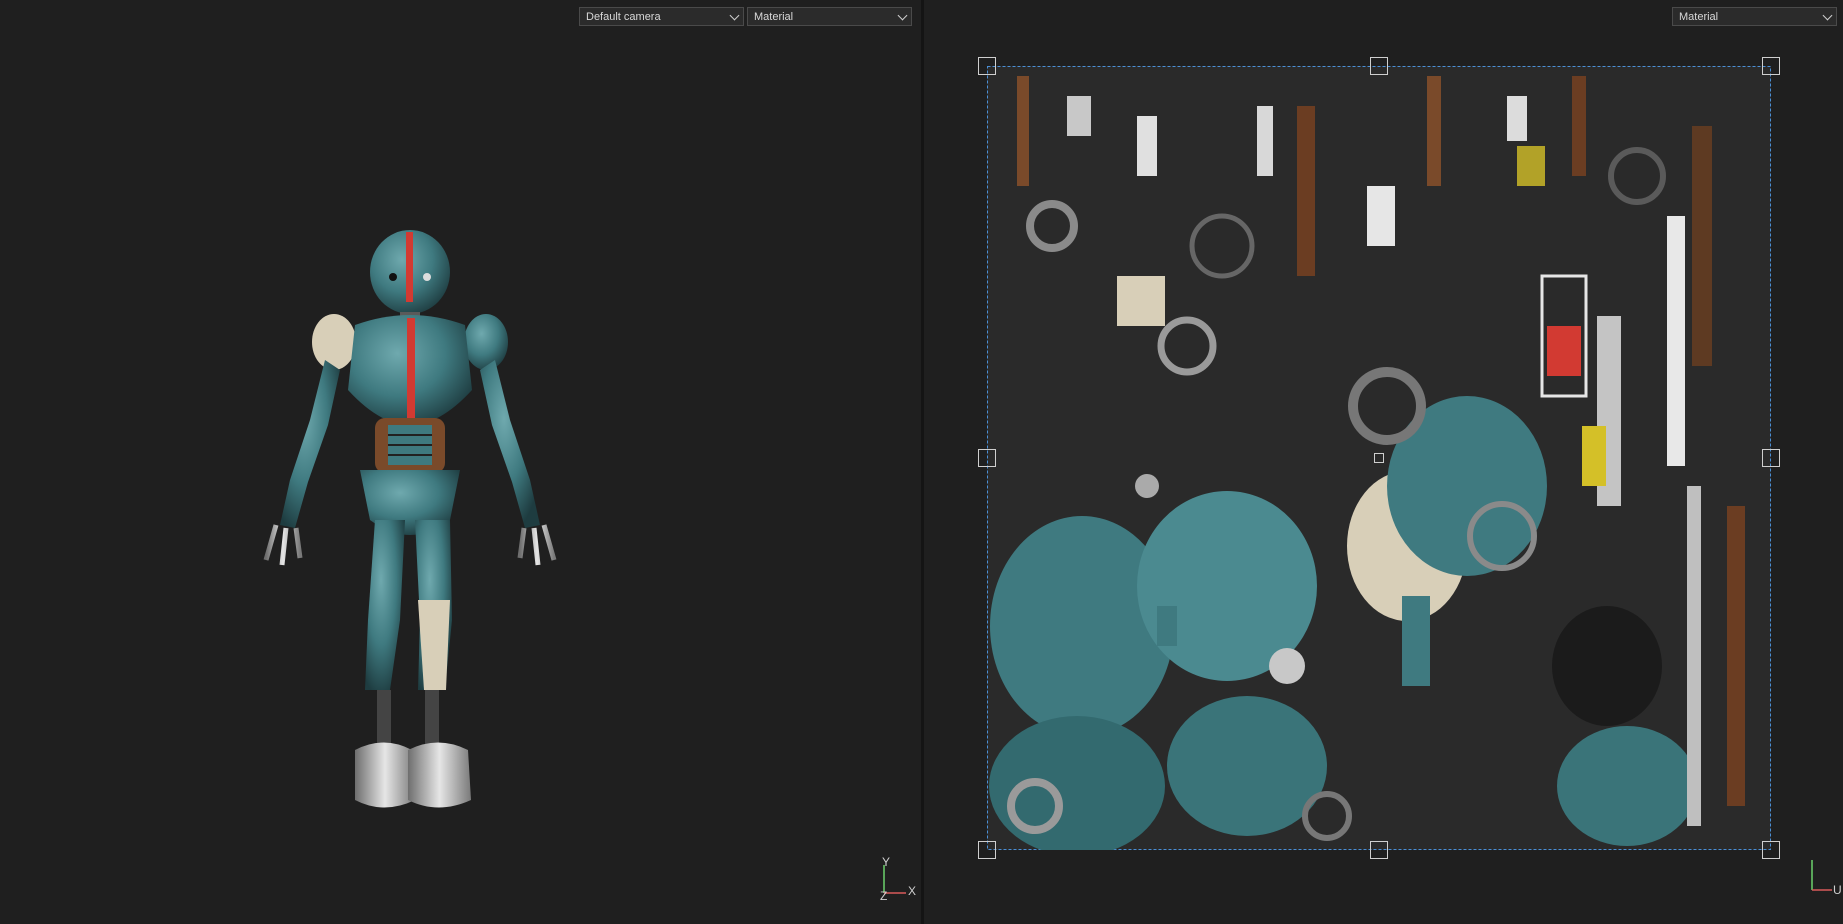 The width and height of the screenshot is (1843, 924). I want to click on shading-mode-dropdown: Material, so click(829, 16).